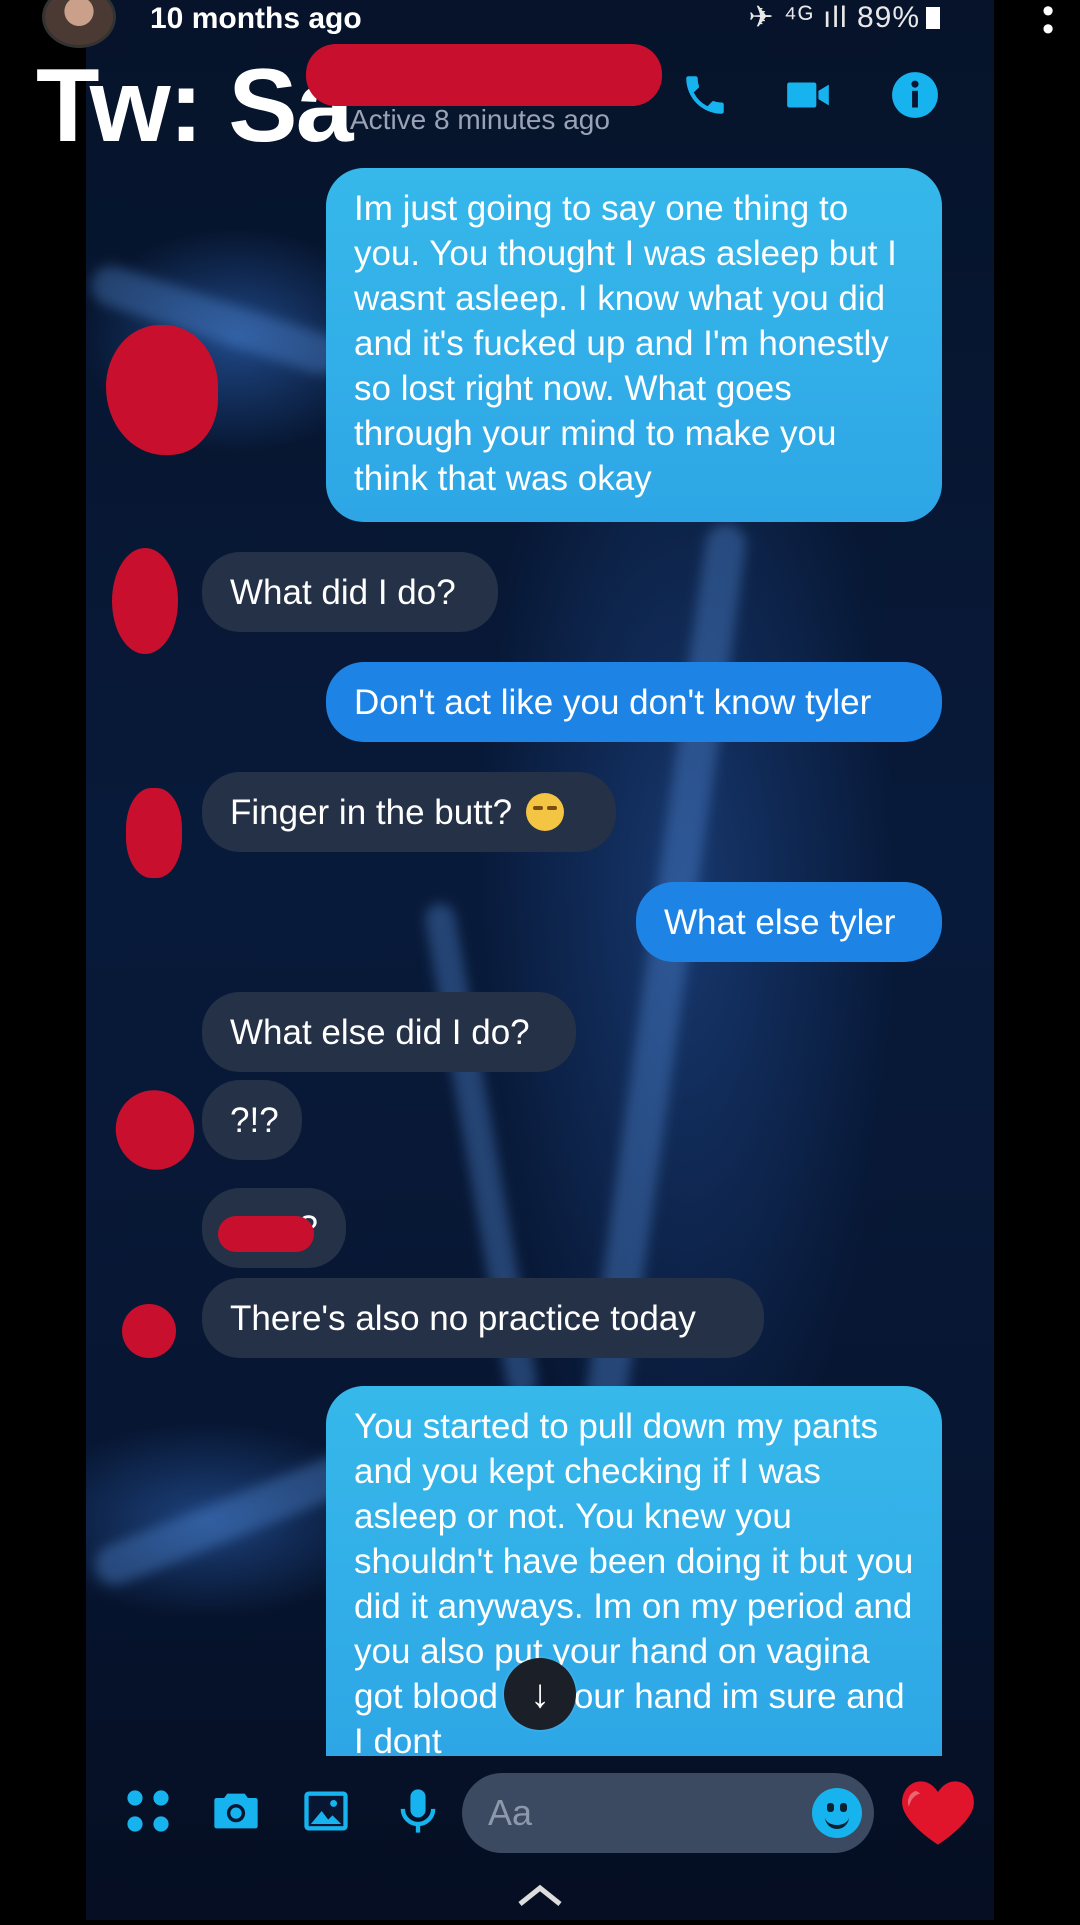 This screenshot has height=1925, width=1080. I want to click on sent-message: Don't act like you don't know tyler, so click(634, 702).